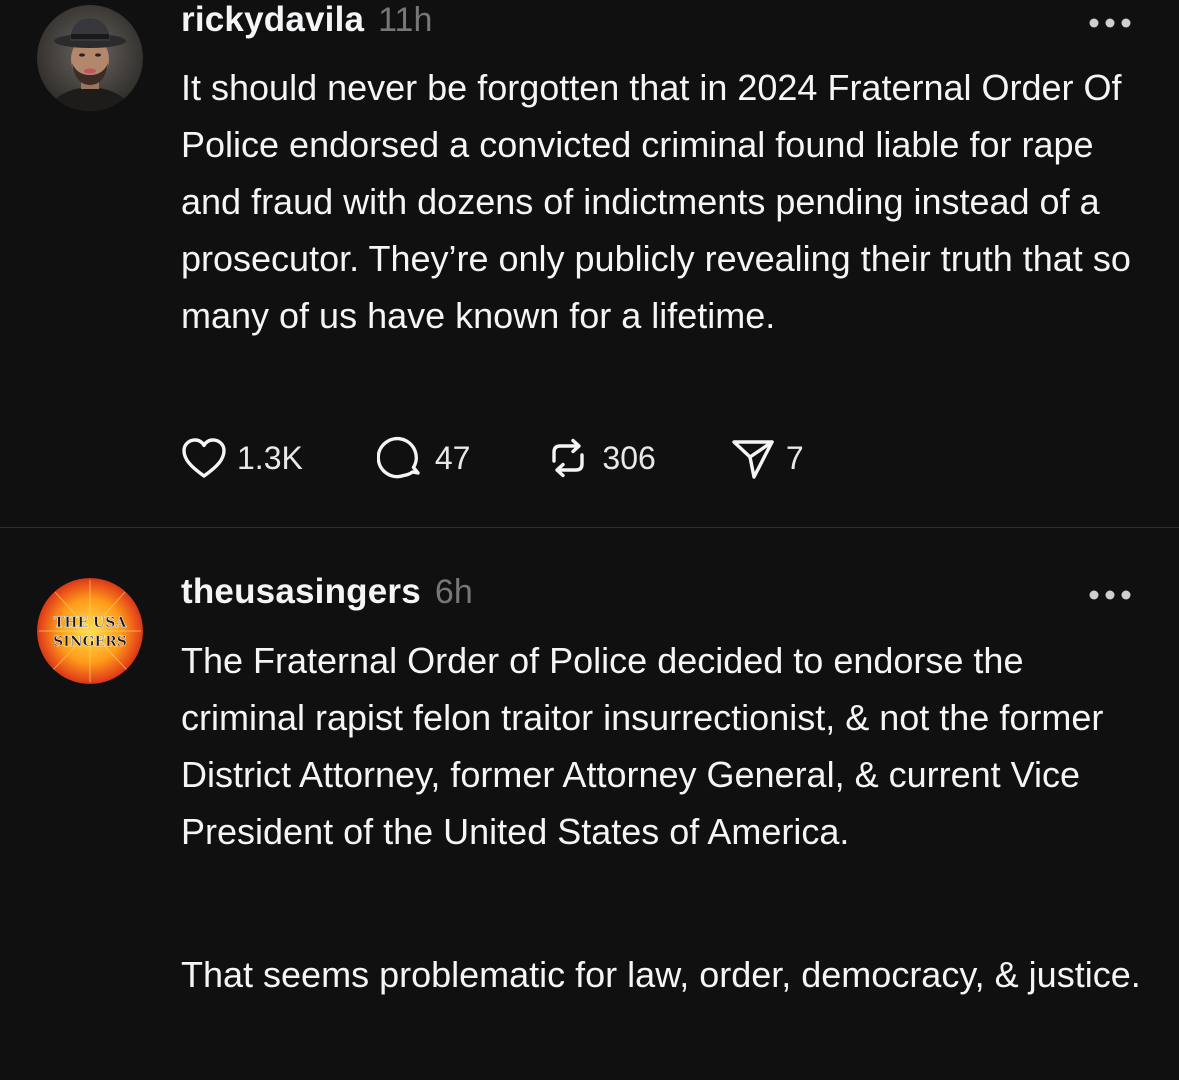 This screenshot has height=1080, width=1179. Describe the element at coordinates (629, 457) in the screenshot. I see `repost-count: 306` at that location.